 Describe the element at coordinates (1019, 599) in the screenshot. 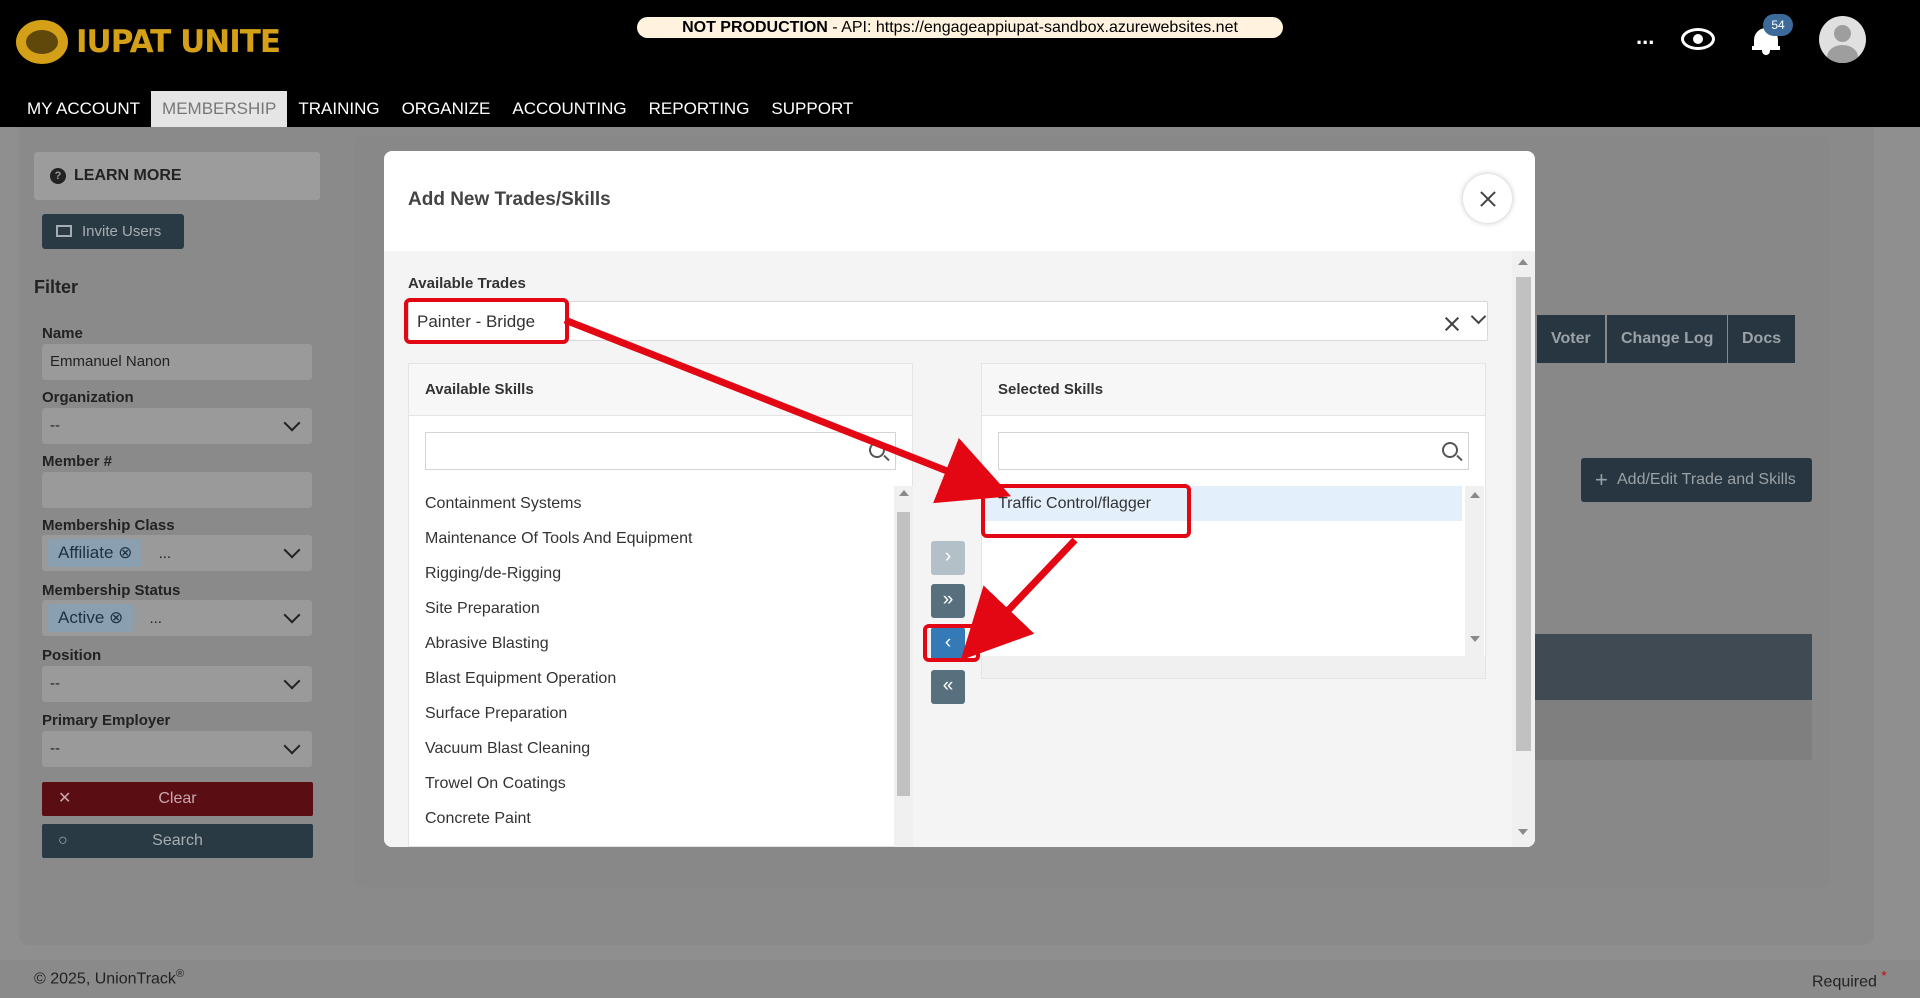

I see `arrow-selected-to-move-left` at that location.